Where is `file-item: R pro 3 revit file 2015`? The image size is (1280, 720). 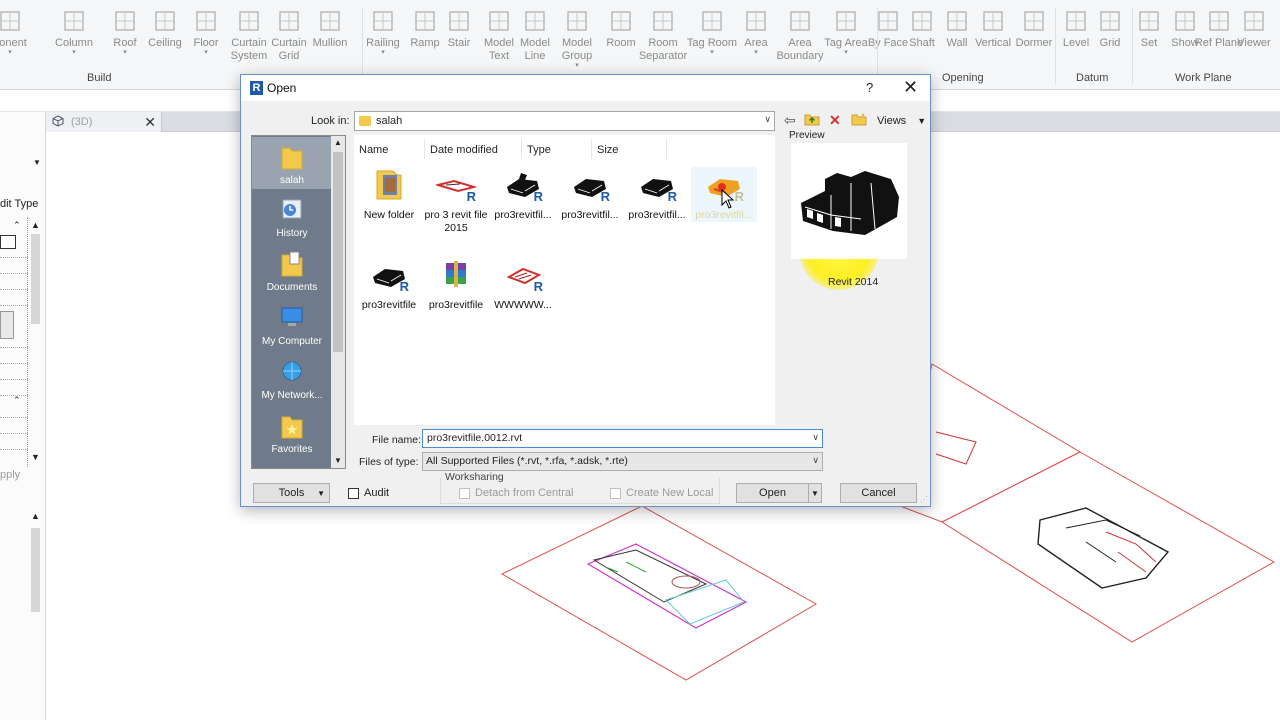 file-item: R pro 3 revit file 2015 is located at coordinates (456, 201).